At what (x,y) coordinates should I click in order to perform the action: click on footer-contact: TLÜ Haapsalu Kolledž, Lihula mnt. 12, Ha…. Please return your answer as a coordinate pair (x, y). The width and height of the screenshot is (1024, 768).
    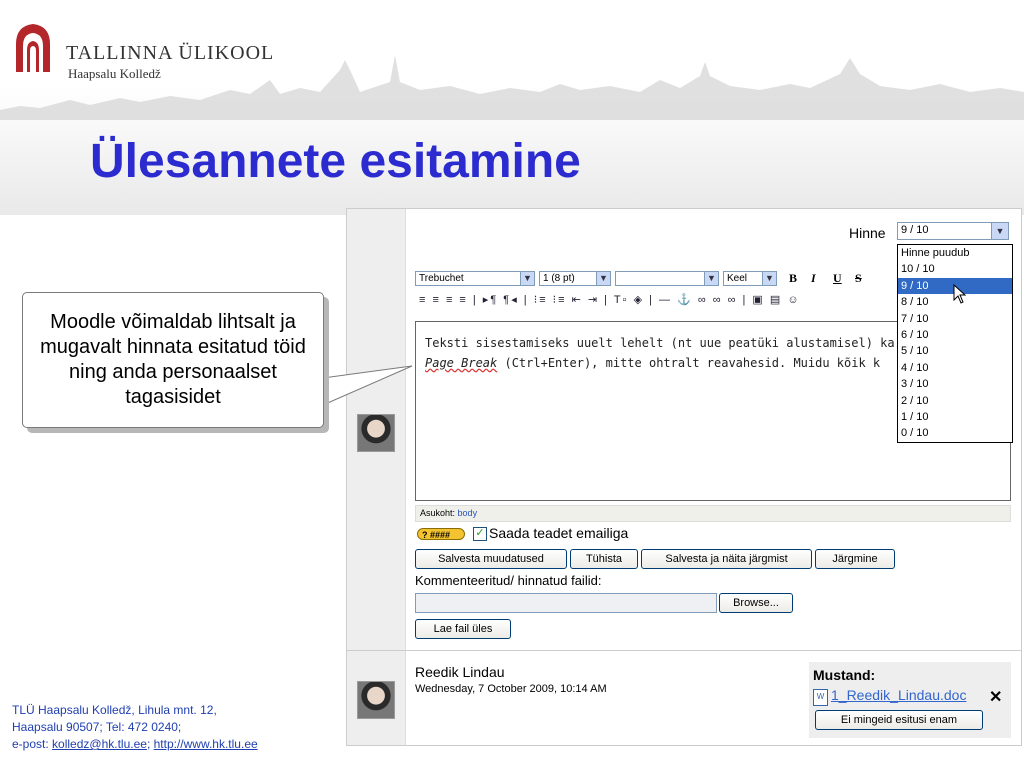
    Looking at the image, I should click on (135, 727).